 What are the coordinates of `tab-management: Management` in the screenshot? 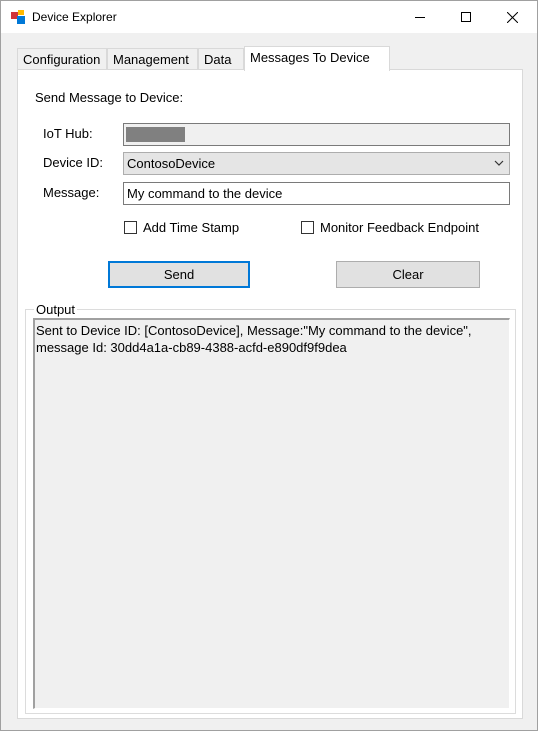 It's located at (152, 59).